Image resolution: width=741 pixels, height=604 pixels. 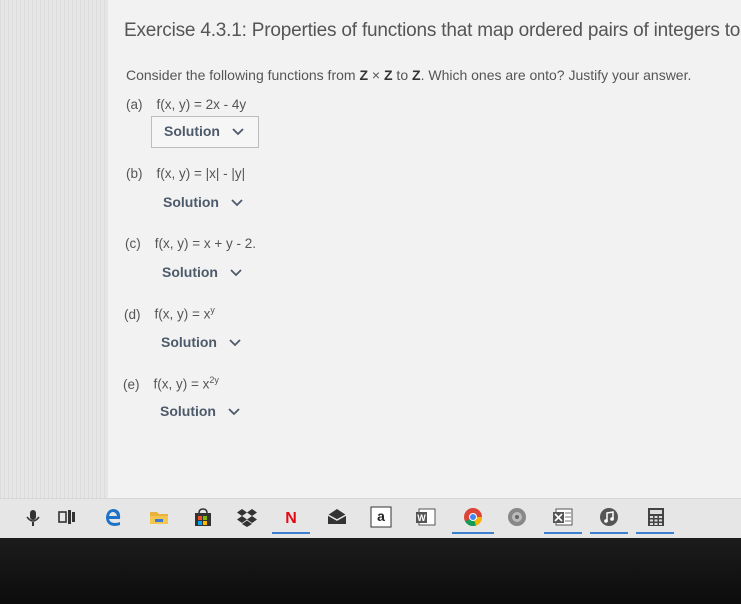 What do you see at coordinates (291, 533) in the screenshot?
I see `netflix-active-indicator` at bounding box center [291, 533].